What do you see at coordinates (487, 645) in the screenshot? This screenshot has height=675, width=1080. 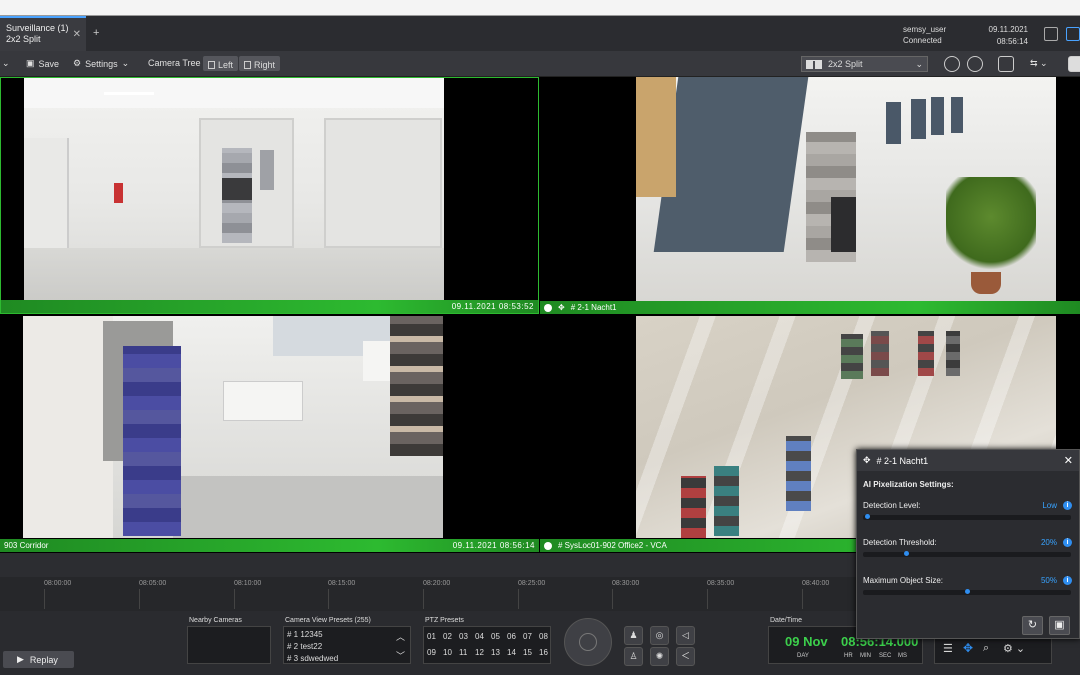 I see `ptz-presets-box: 01 02 03 04 05 06 07 08 09 10 11 12 13 14 15 16` at bounding box center [487, 645].